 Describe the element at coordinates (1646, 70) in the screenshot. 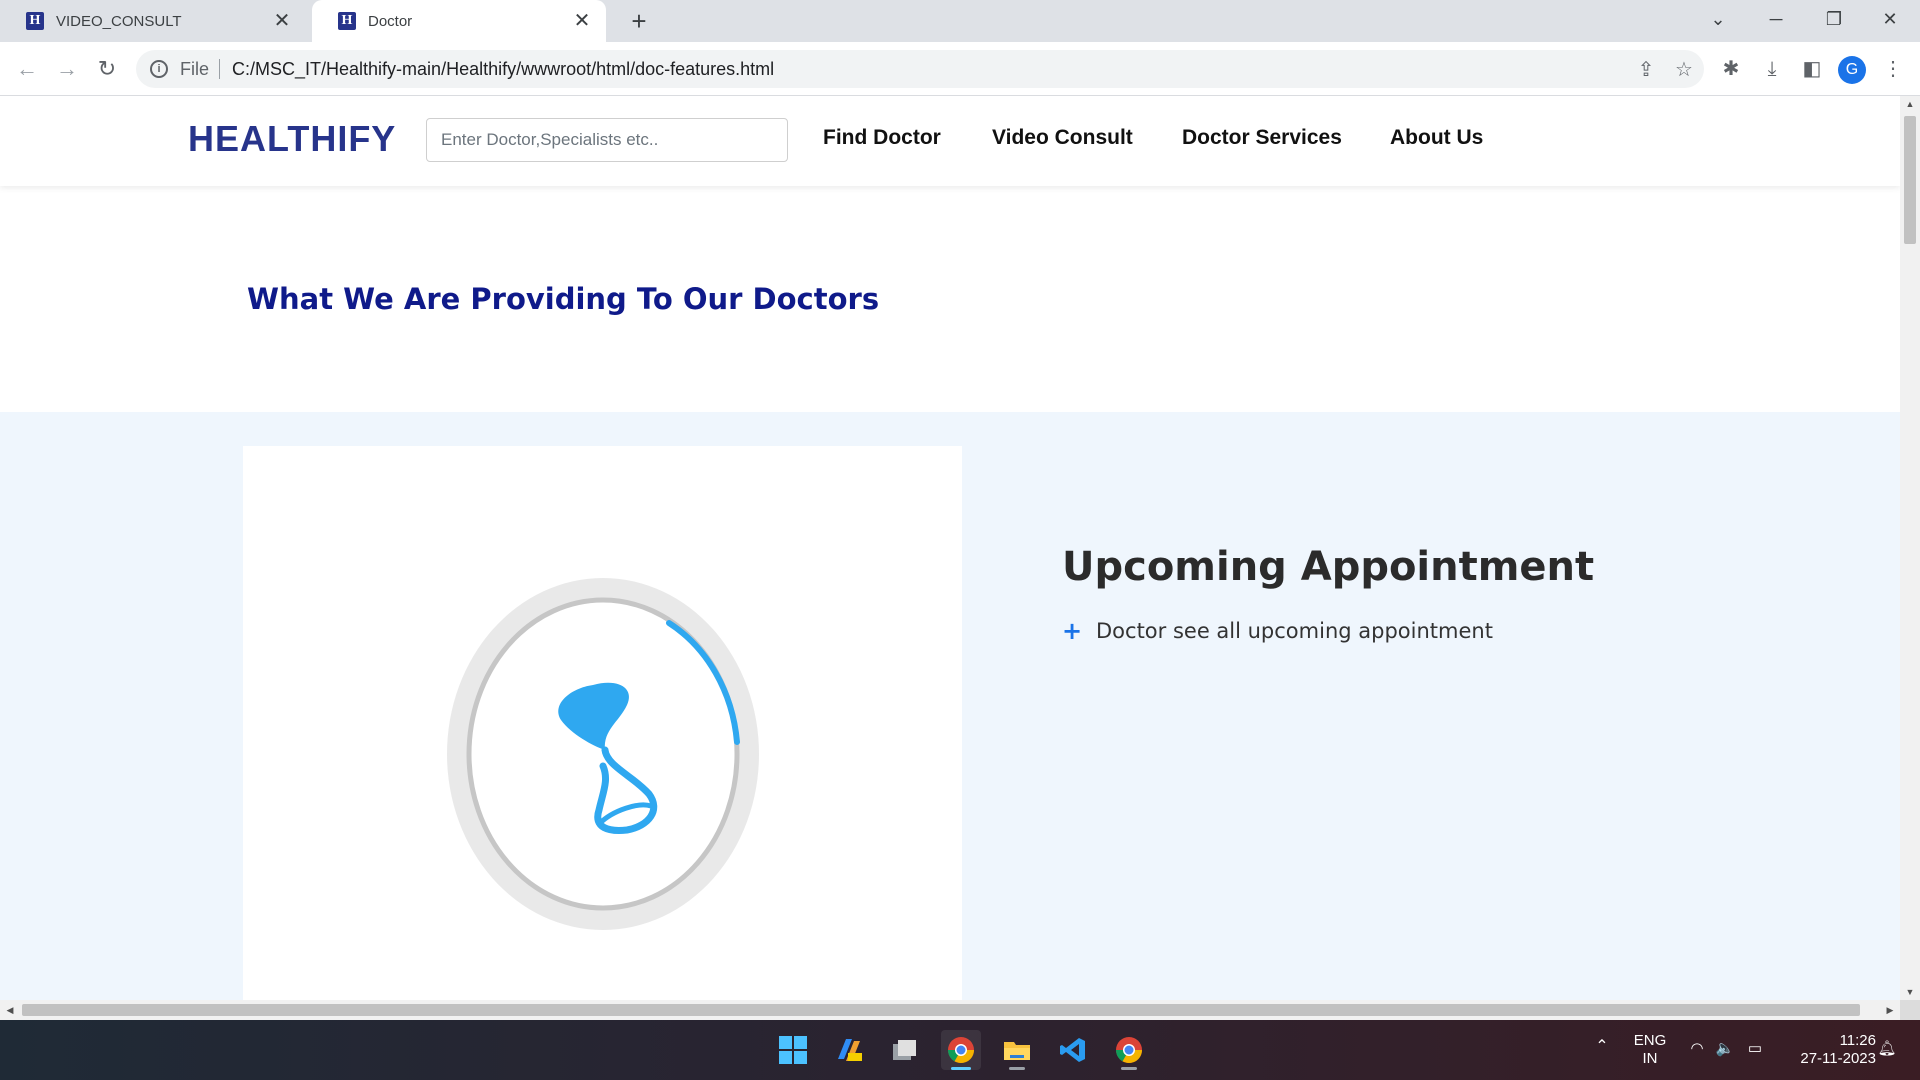

I see `share-icon: ⇪` at that location.